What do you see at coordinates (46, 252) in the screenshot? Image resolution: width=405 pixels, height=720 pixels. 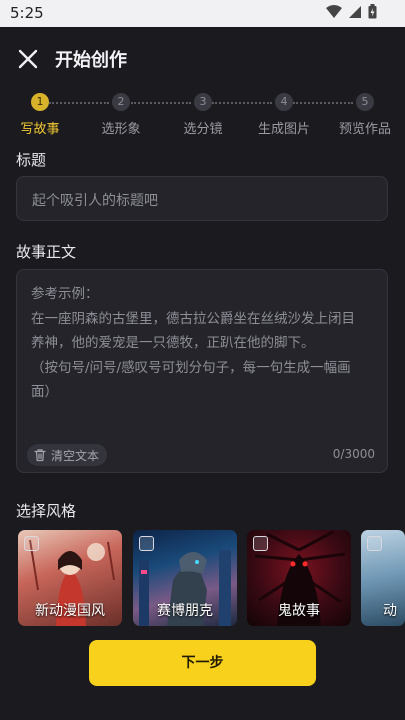 I see `story-section-label: 故事正文` at bounding box center [46, 252].